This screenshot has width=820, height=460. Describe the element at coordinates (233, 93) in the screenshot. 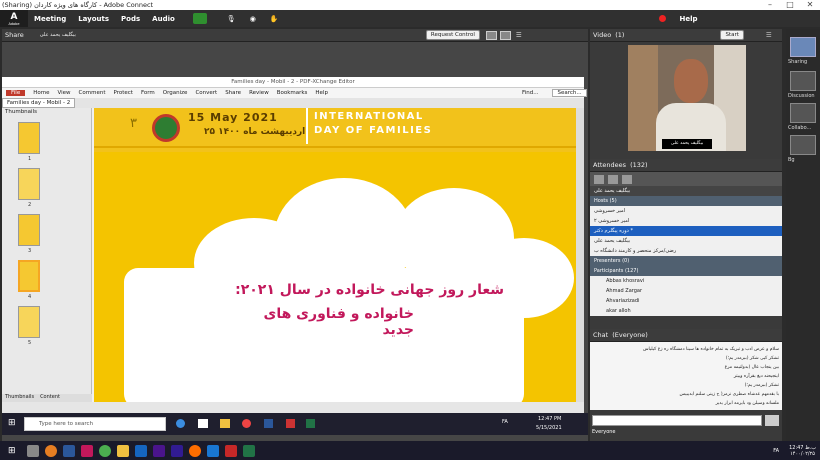

I see `pdf-menu-share: Share` at that location.